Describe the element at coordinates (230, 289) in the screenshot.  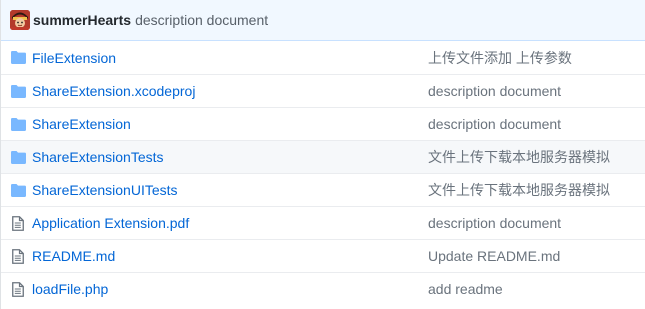
I see `file-name-link: loadFile.php` at that location.